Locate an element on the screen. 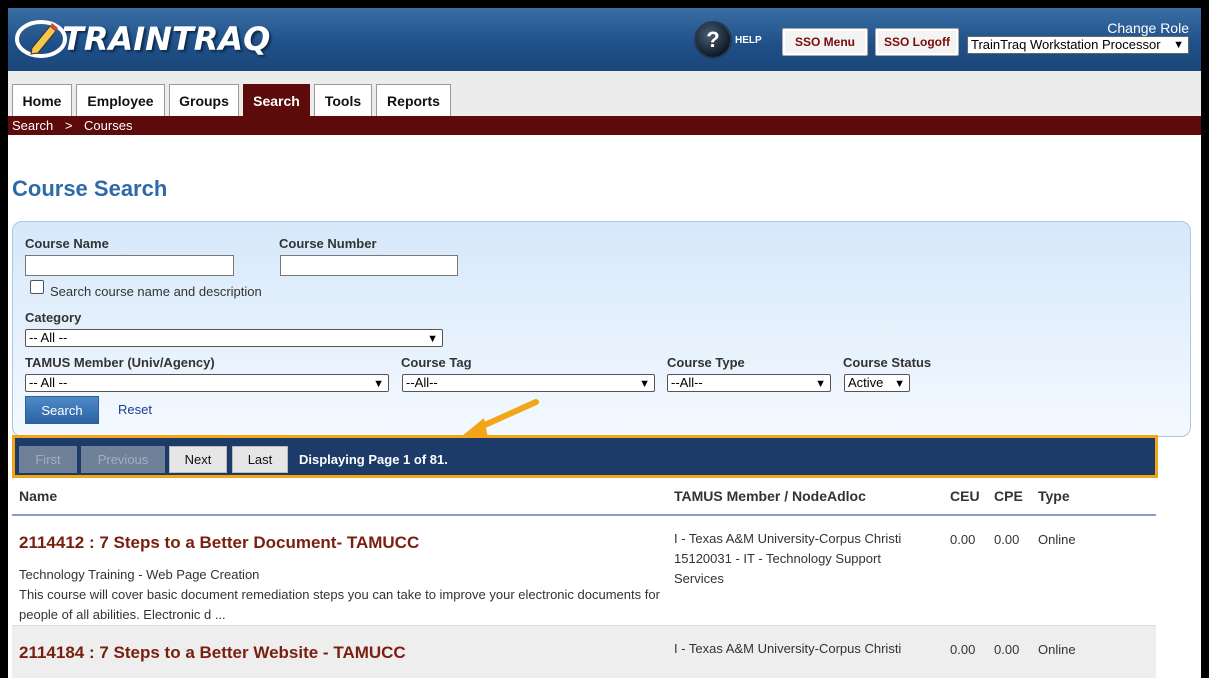  role-select: TrainTraq Workstation Processor ▼ is located at coordinates (1078, 45).